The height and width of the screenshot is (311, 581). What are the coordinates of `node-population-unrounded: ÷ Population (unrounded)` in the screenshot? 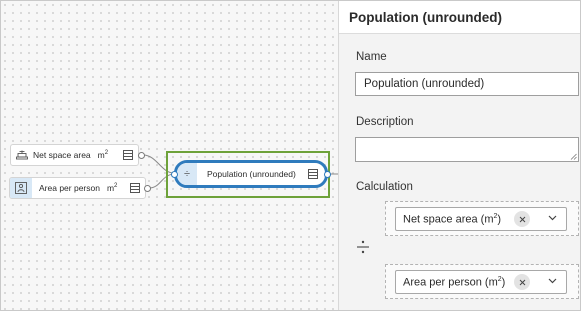 It's located at (251, 174).